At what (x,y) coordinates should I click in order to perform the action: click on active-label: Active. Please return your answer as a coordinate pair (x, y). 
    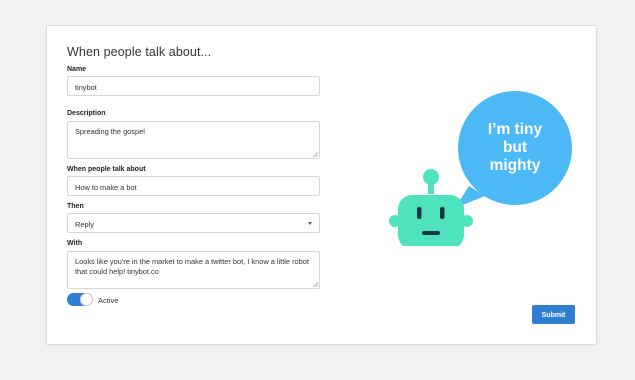
    Looking at the image, I should click on (108, 300).